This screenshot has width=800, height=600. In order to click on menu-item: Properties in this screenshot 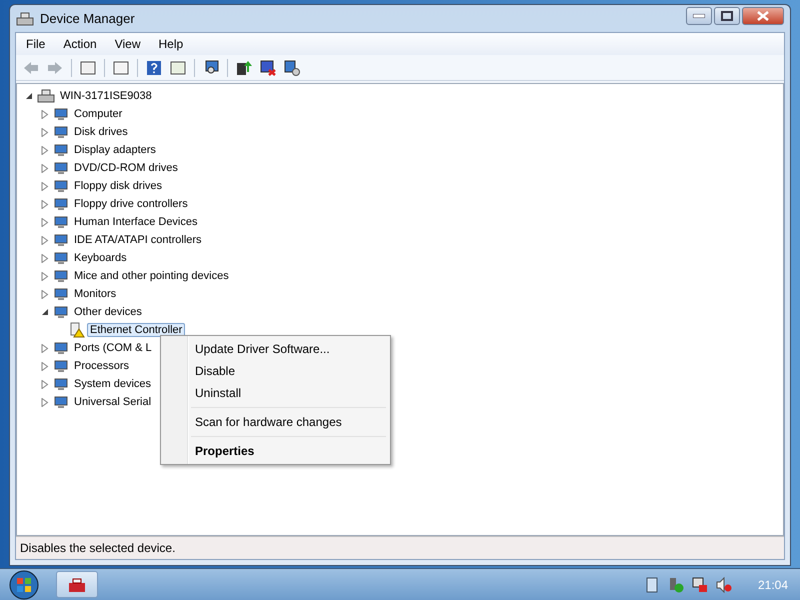, I will do `click(275, 451)`.